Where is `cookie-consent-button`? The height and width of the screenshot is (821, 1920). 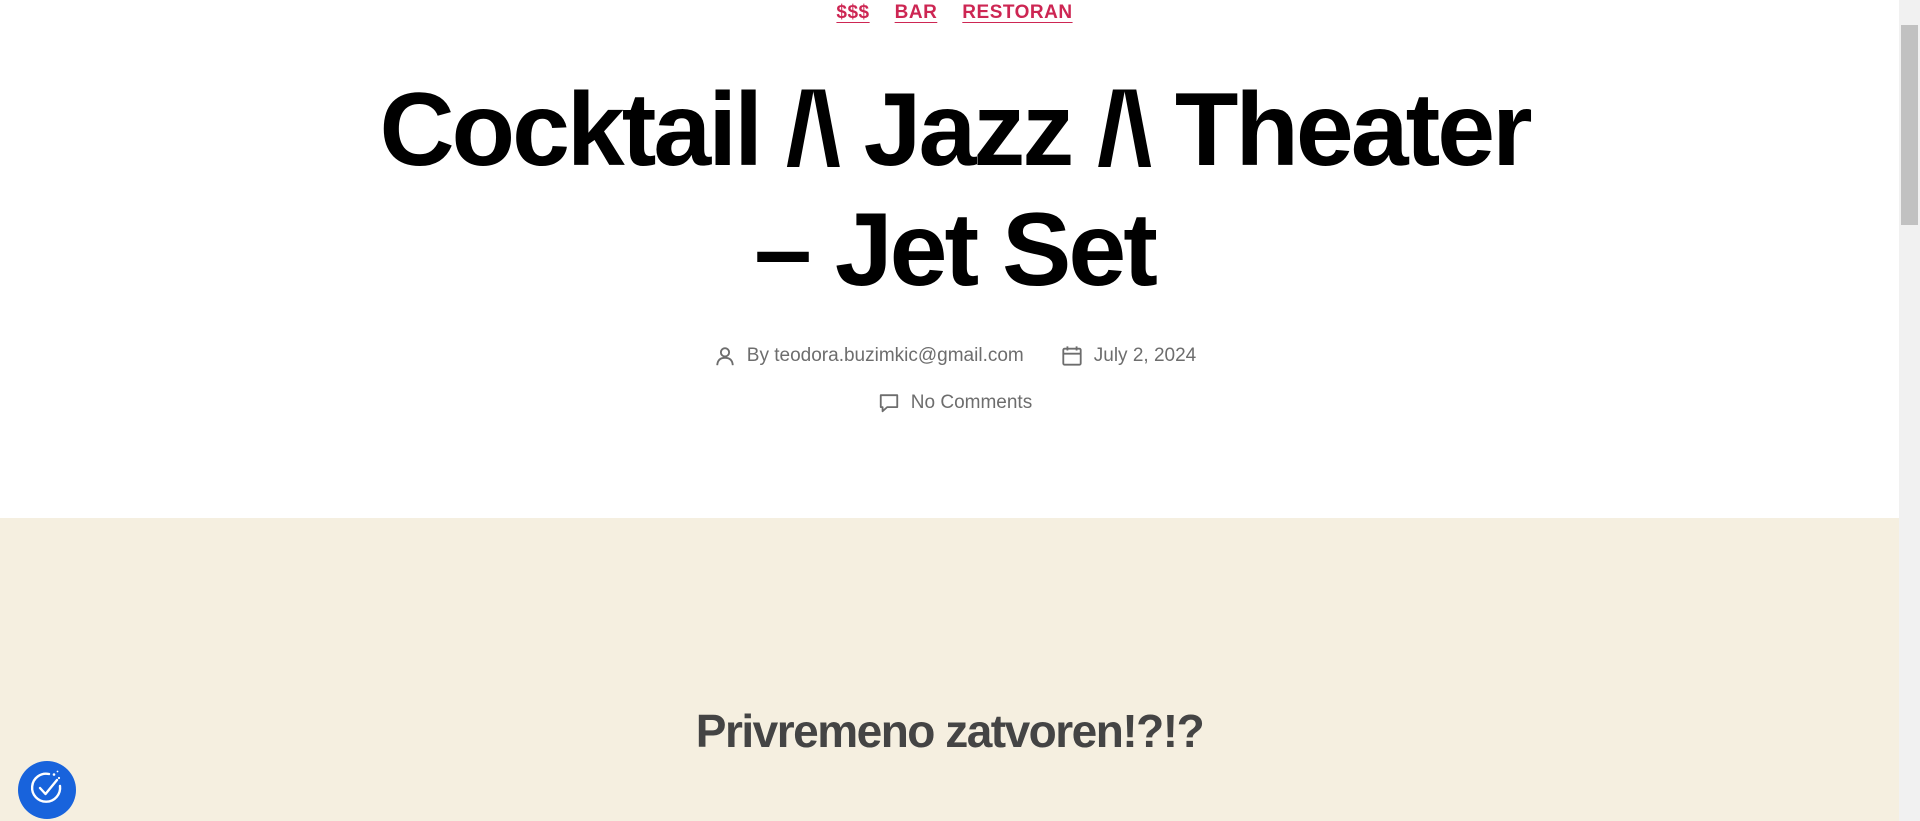 cookie-consent-button is located at coordinates (47, 790).